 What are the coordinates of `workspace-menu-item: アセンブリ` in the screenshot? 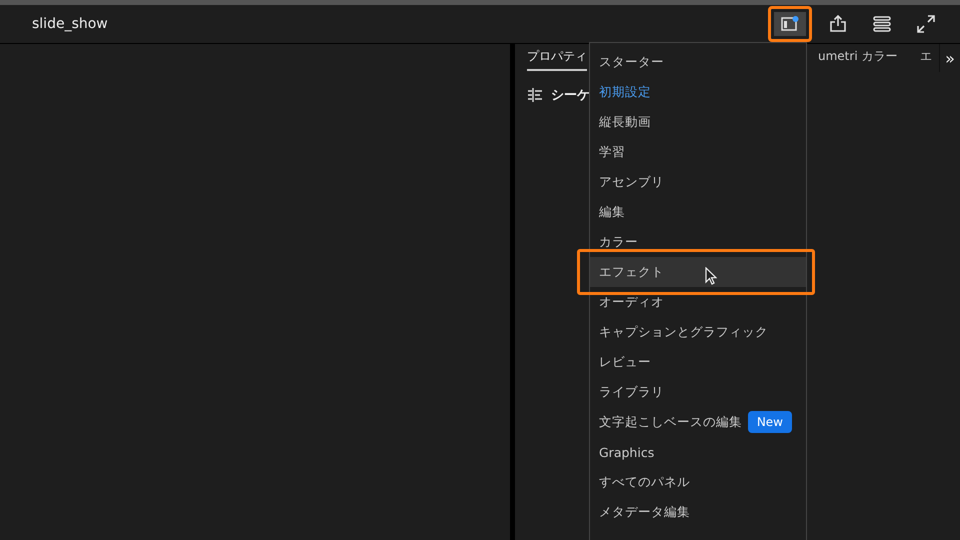 It's located at (698, 182).